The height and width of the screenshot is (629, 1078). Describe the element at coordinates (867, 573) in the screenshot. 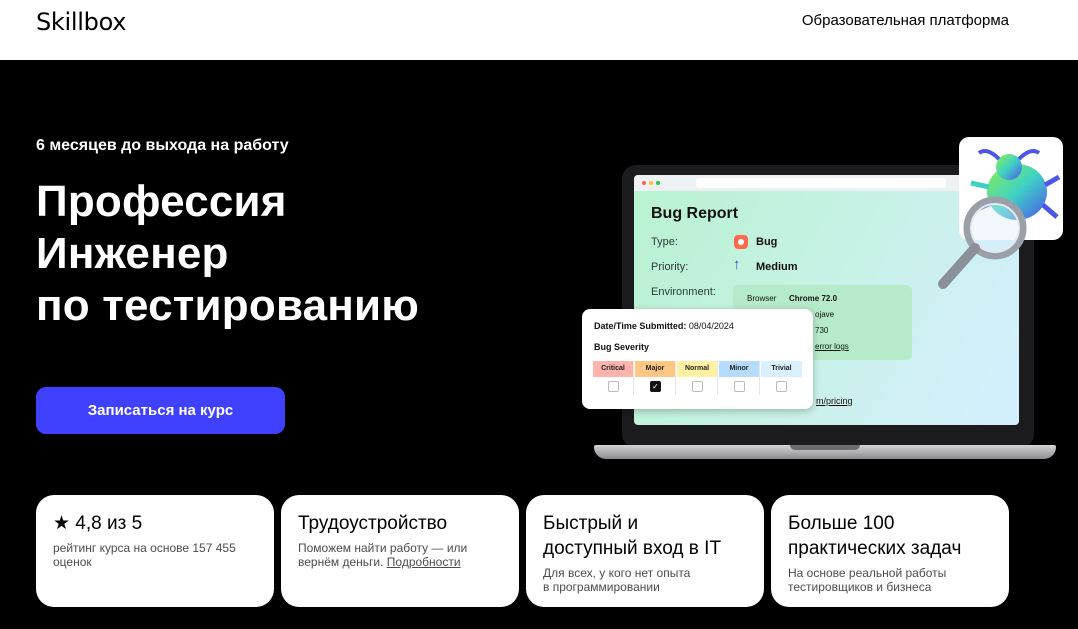

I see `tasks-text-line-1: На основе реальной работы` at that location.